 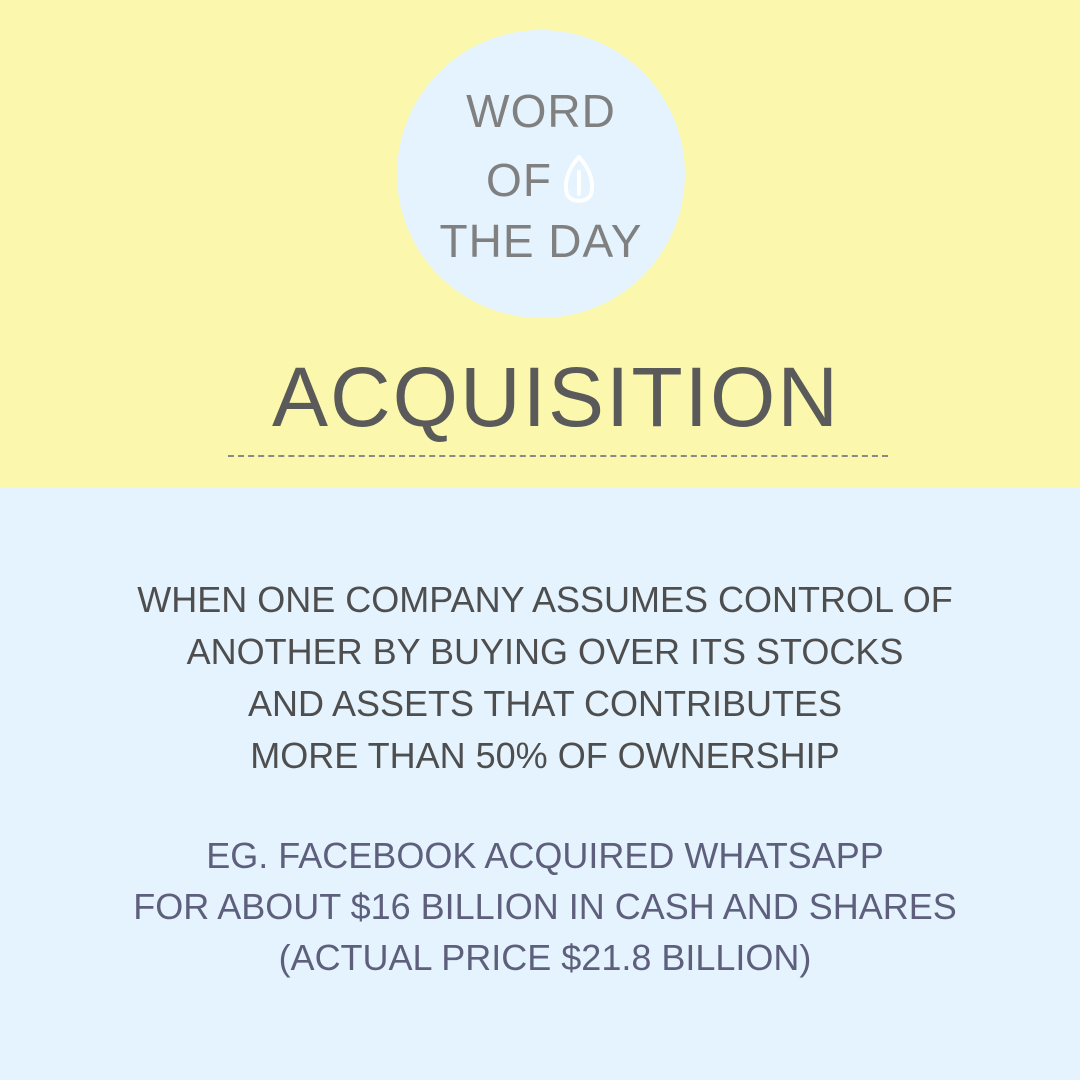 What do you see at coordinates (545, 599) in the screenshot?
I see `definition-line: WHEN ONE COMPANY ASSUMES CONTROL OF` at bounding box center [545, 599].